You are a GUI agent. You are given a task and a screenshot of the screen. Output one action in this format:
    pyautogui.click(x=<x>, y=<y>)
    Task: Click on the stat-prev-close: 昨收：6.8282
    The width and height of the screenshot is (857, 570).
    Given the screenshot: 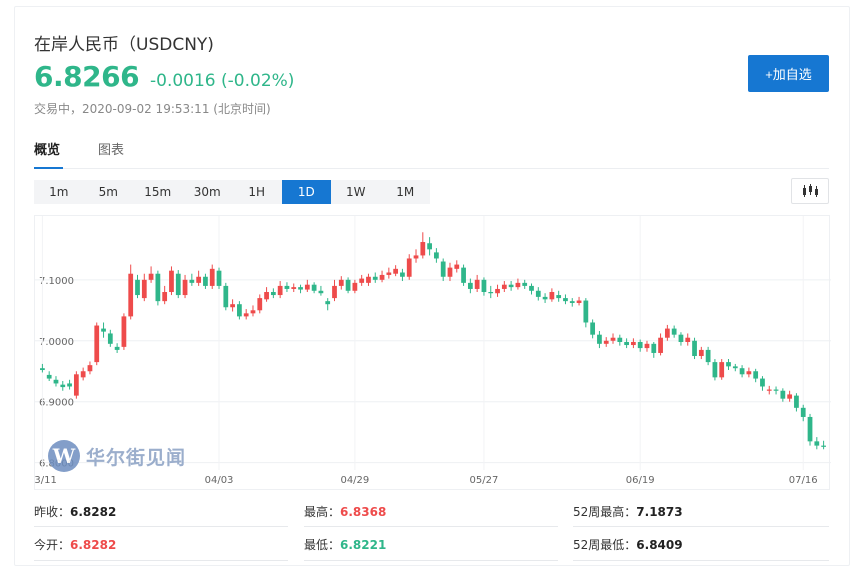 What is the action you would take?
    pyautogui.click(x=75, y=511)
    